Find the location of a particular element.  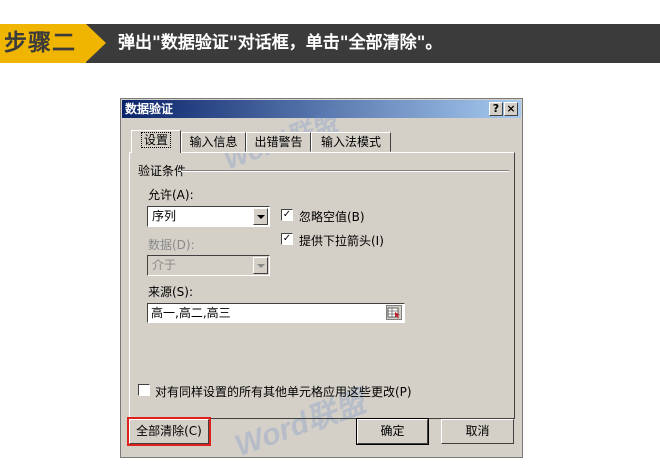

cancel-button: 取消 is located at coordinates (477, 431).